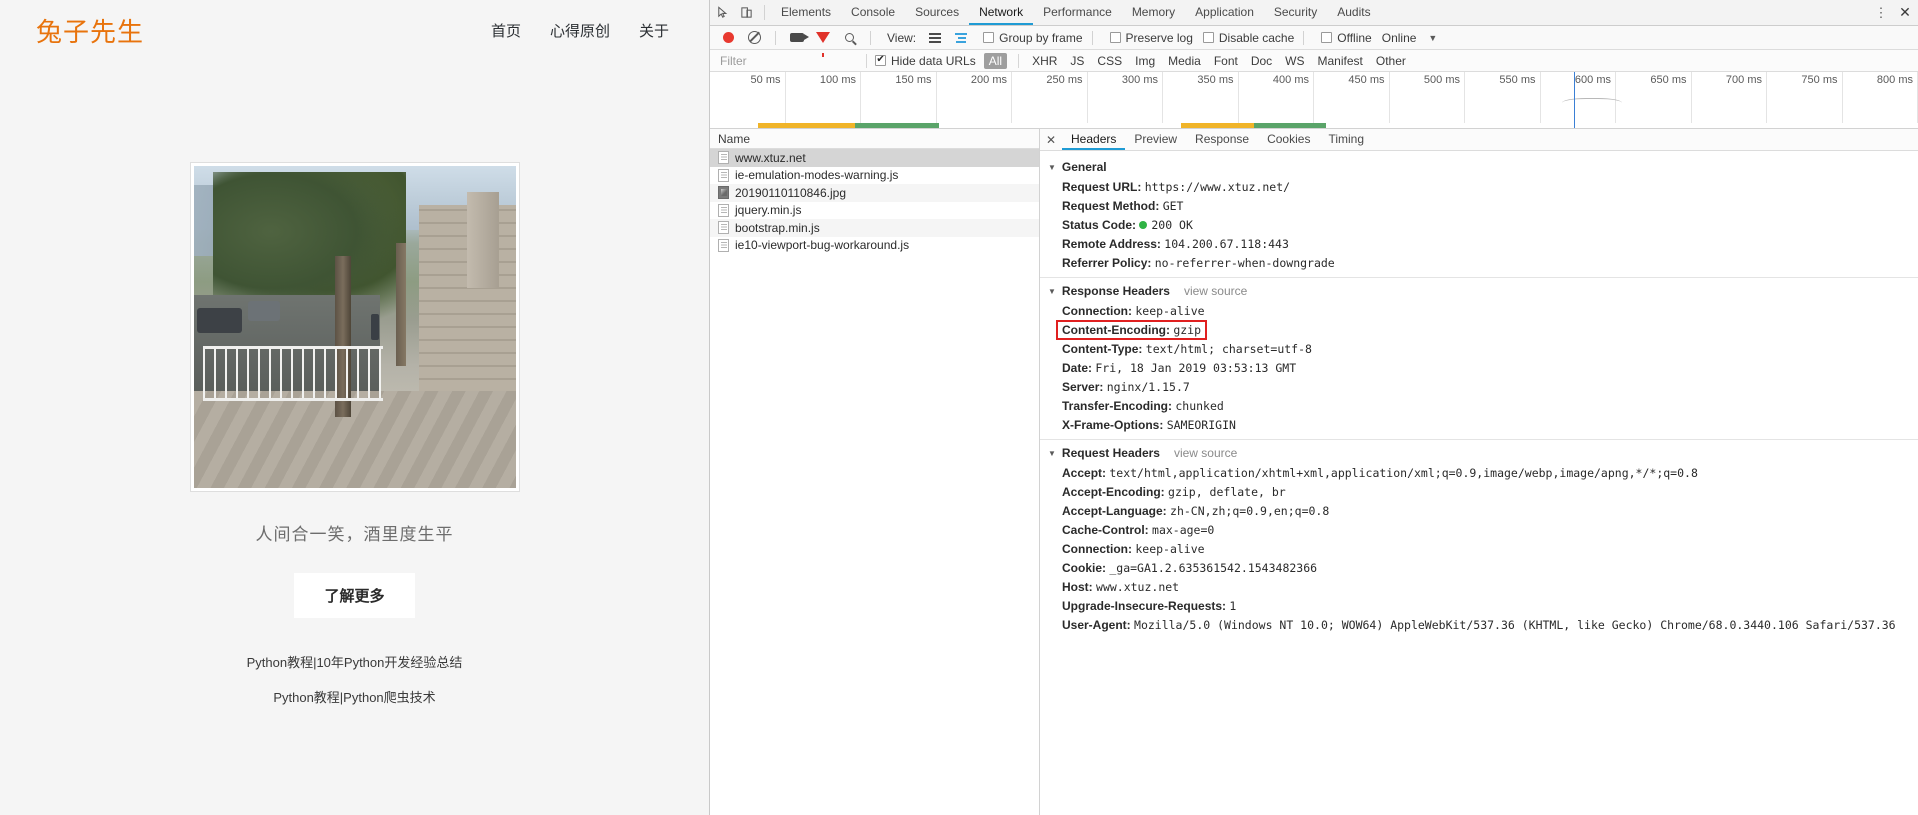 The image size is (1918, 815). Describe the element at coordinates (1145, 61) in the screenshot. I see `filter-type-img: Img` at that location.